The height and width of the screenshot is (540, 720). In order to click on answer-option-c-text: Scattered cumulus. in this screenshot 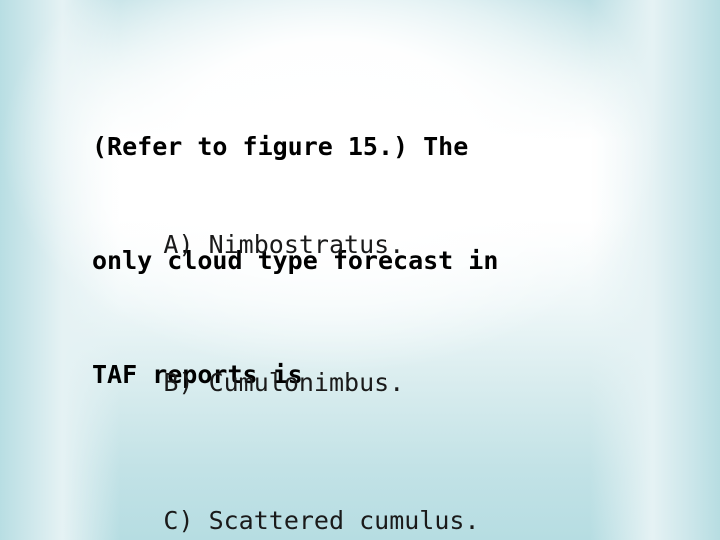, I will do `click(344, 520)`.